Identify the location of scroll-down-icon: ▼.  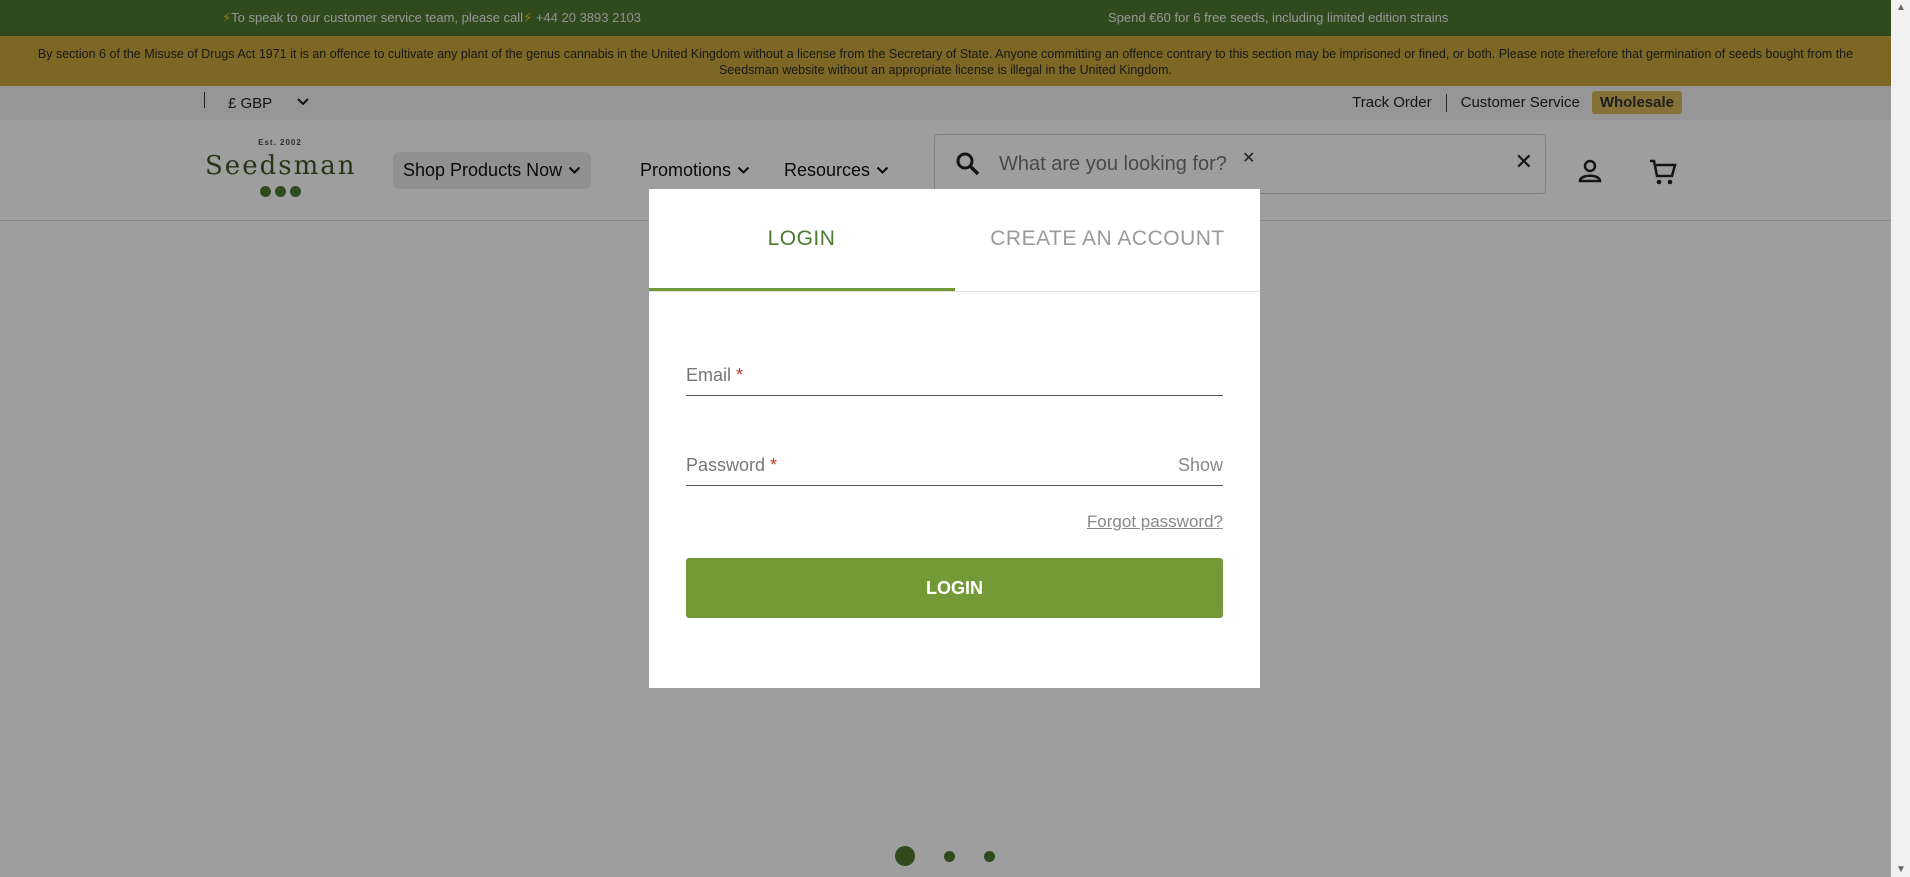
(1901, 869).